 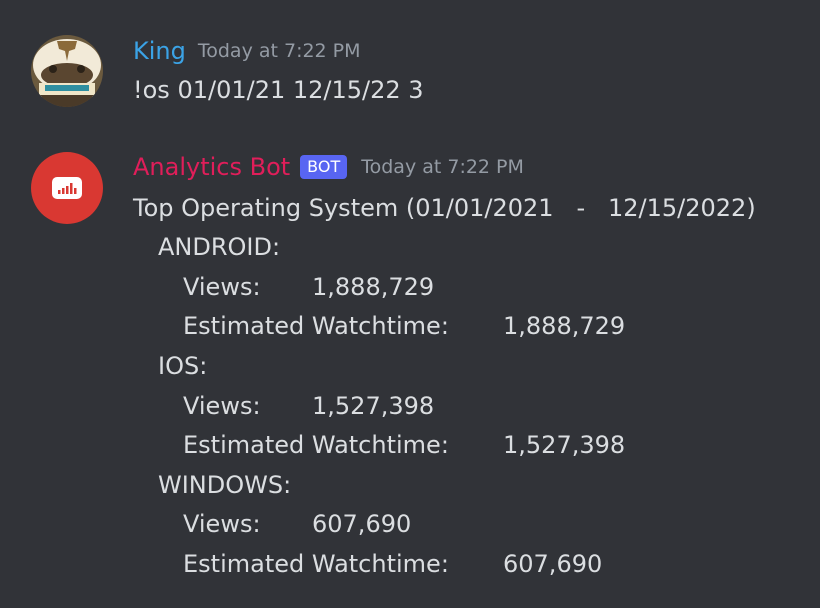 I want to click on bot-avatar, so click(x=67, y=188).